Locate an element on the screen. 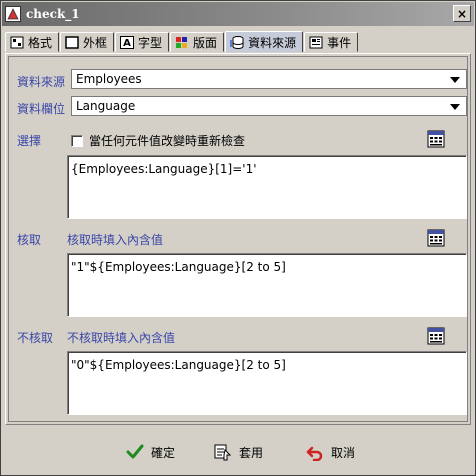  tab-border: 外框 is located at coordinates (87, 42).